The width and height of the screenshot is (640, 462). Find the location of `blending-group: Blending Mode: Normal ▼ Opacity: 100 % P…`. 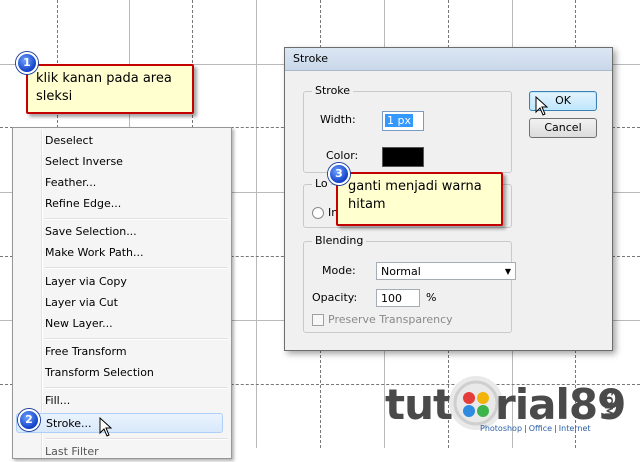

blending-group: Blending Mode: Normal ▼ Opacity: 100 % P… is located at coordinates (409, 283).